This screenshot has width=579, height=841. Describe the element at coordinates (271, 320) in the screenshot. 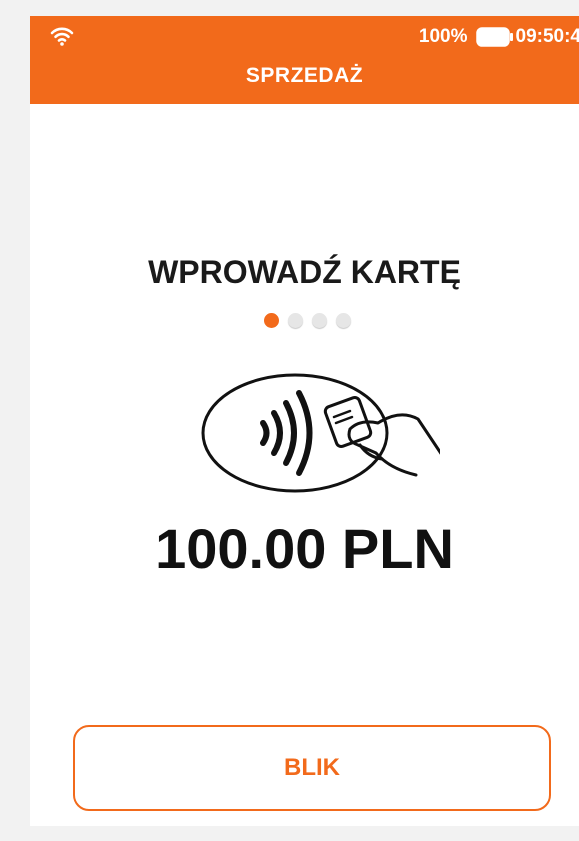

I see `pagination-dot-active` at that location.